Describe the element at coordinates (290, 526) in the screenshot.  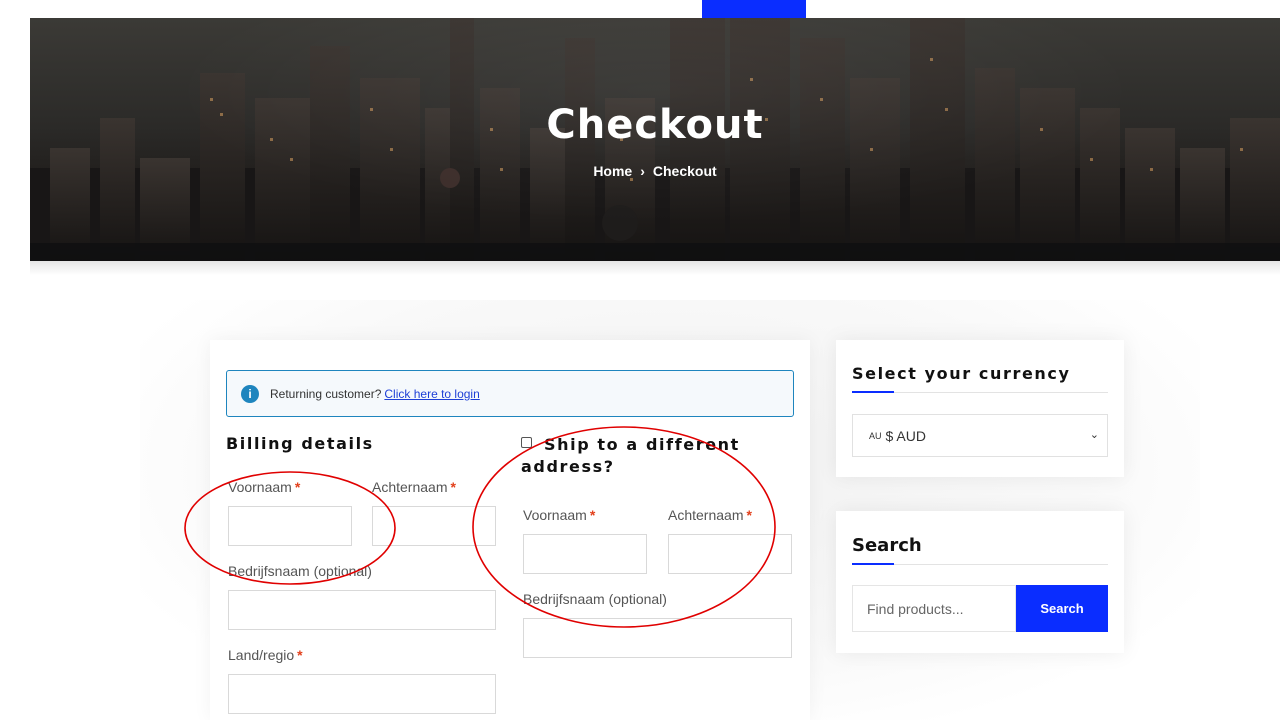
I see `billing-first-name-input` at that location.